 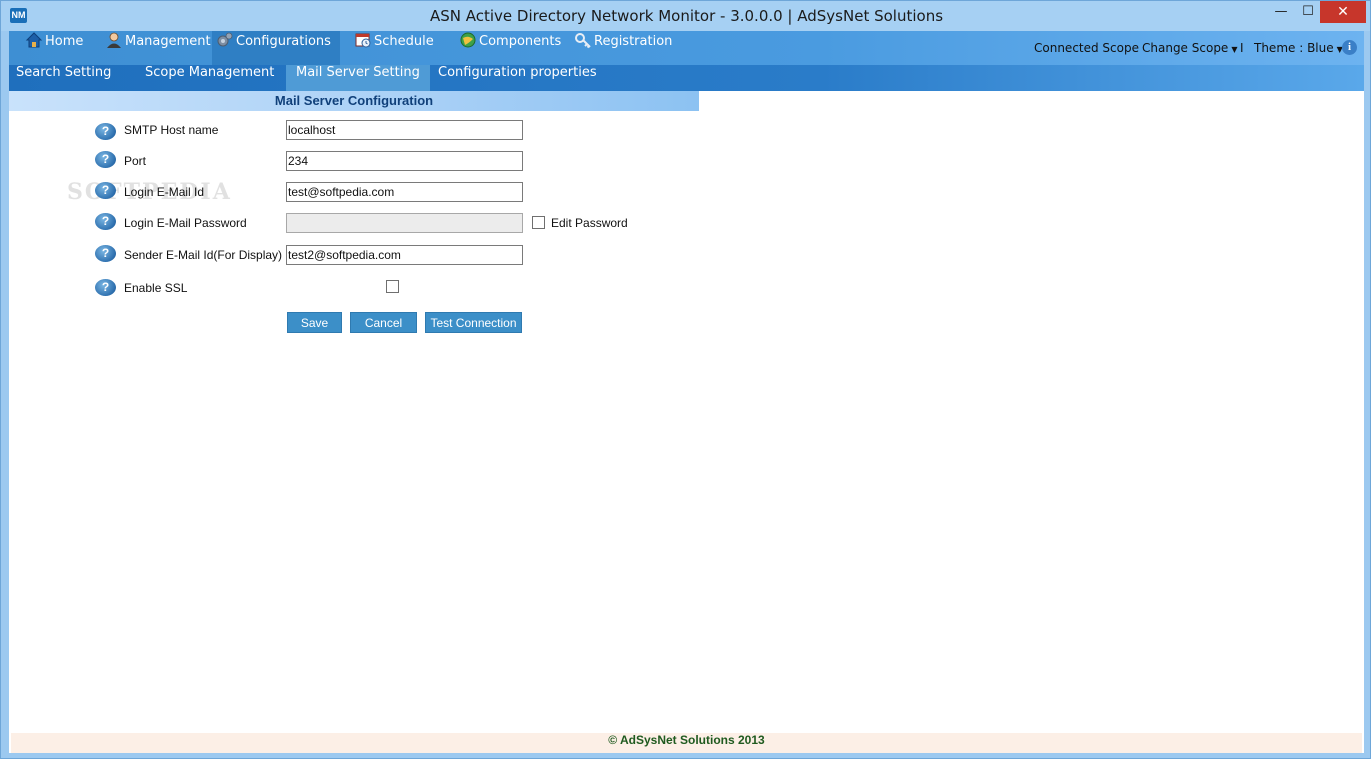 What do you see at coordinates (404, 192) in the screenshot?
I see `login-email-input` at bounding box center [404, 192].